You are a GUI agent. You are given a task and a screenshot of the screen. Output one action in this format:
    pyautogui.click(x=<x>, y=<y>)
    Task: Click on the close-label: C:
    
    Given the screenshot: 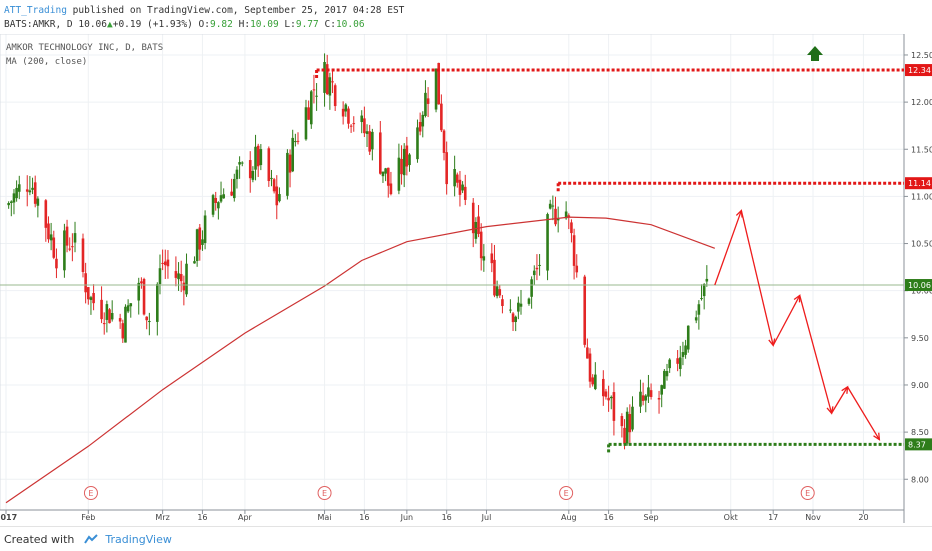 What is the action you would take?
    pyautogui.click(x=330, y=24)
    